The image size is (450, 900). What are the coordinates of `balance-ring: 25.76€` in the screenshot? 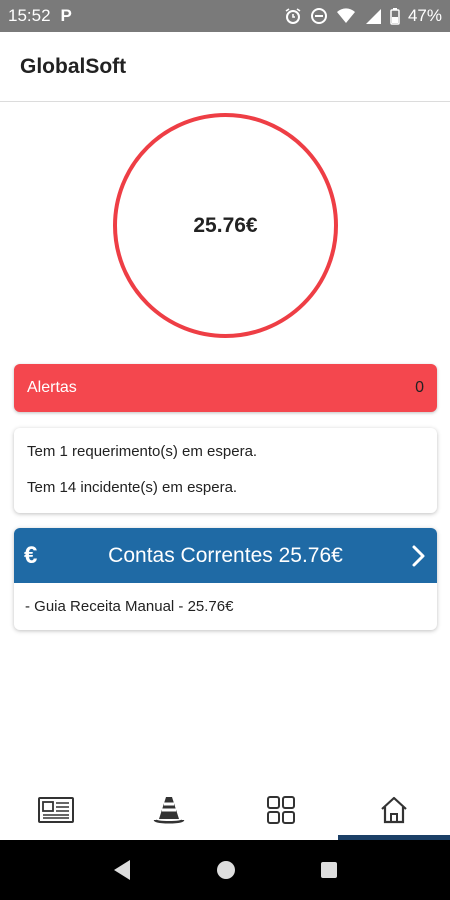 It's located at (225, 225).